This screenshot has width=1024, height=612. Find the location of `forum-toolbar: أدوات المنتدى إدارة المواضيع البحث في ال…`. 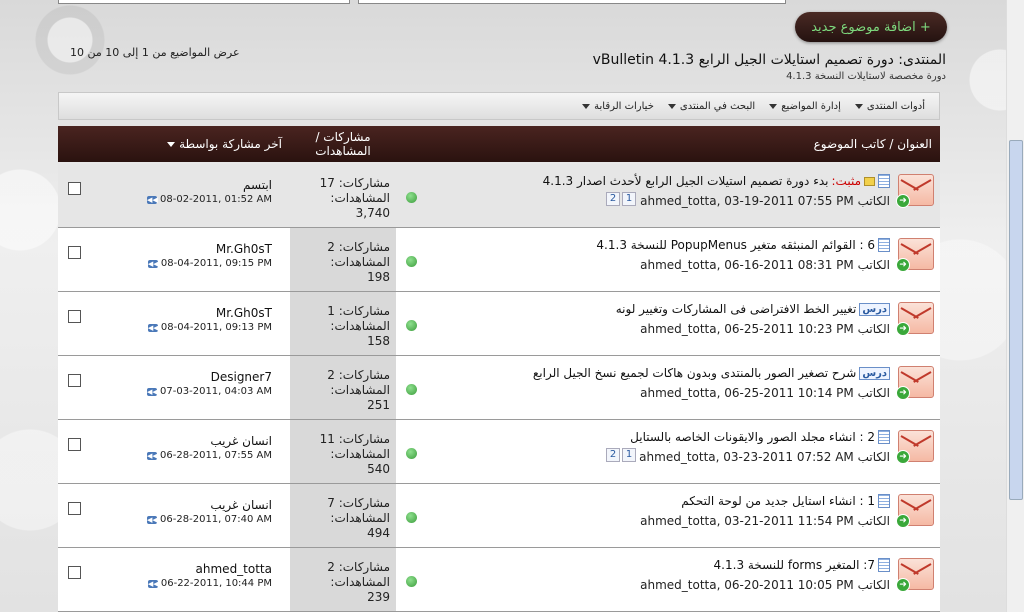

forum-toolbar: أدوات المنتدى إدارة المواضيع البحث في ال… is located at coordinates (499, 106).